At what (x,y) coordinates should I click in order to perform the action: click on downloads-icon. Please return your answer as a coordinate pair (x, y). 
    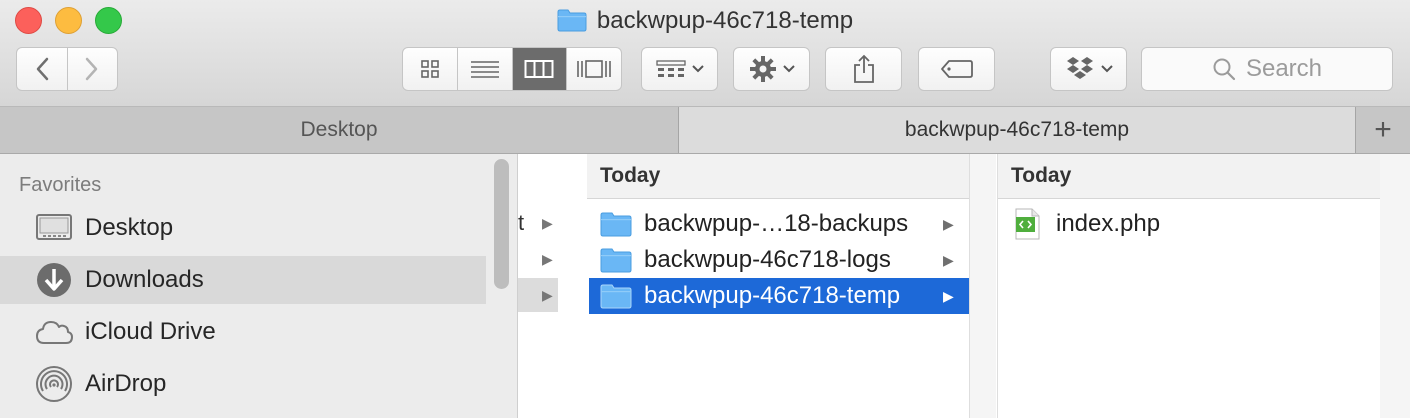
    Looking at the image, I should click on (54, 280).